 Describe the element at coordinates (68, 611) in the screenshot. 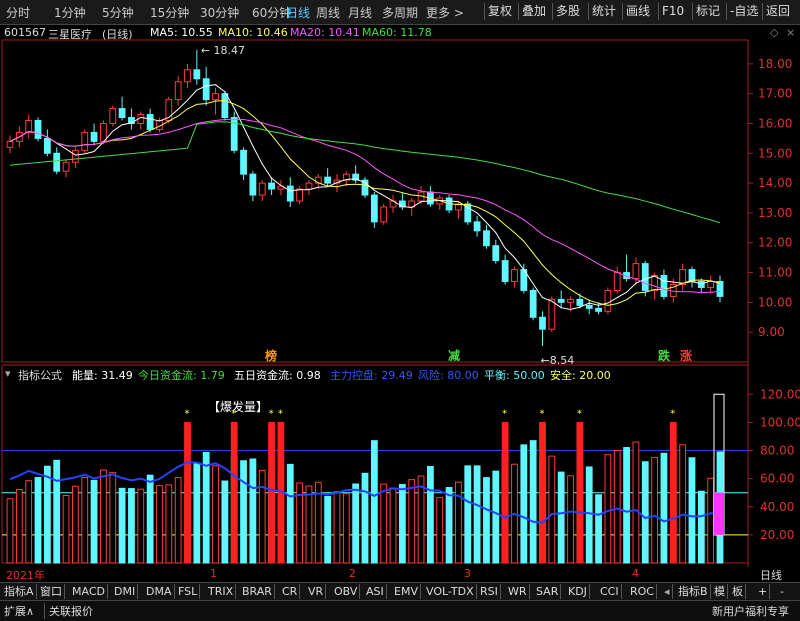

I see `related-quote-button: 关联报价` at that location.